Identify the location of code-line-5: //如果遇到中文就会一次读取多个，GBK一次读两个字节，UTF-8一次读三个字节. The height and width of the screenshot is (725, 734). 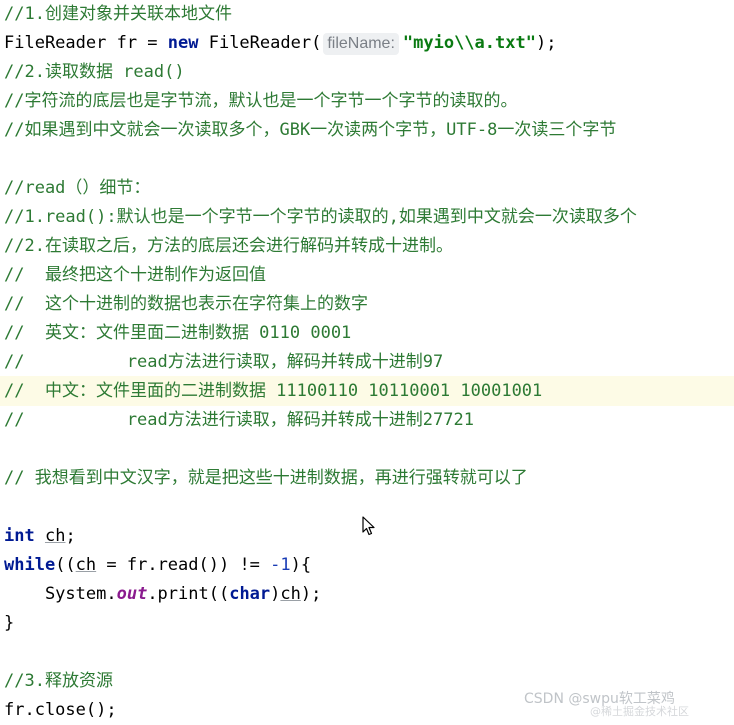
(310, 130).